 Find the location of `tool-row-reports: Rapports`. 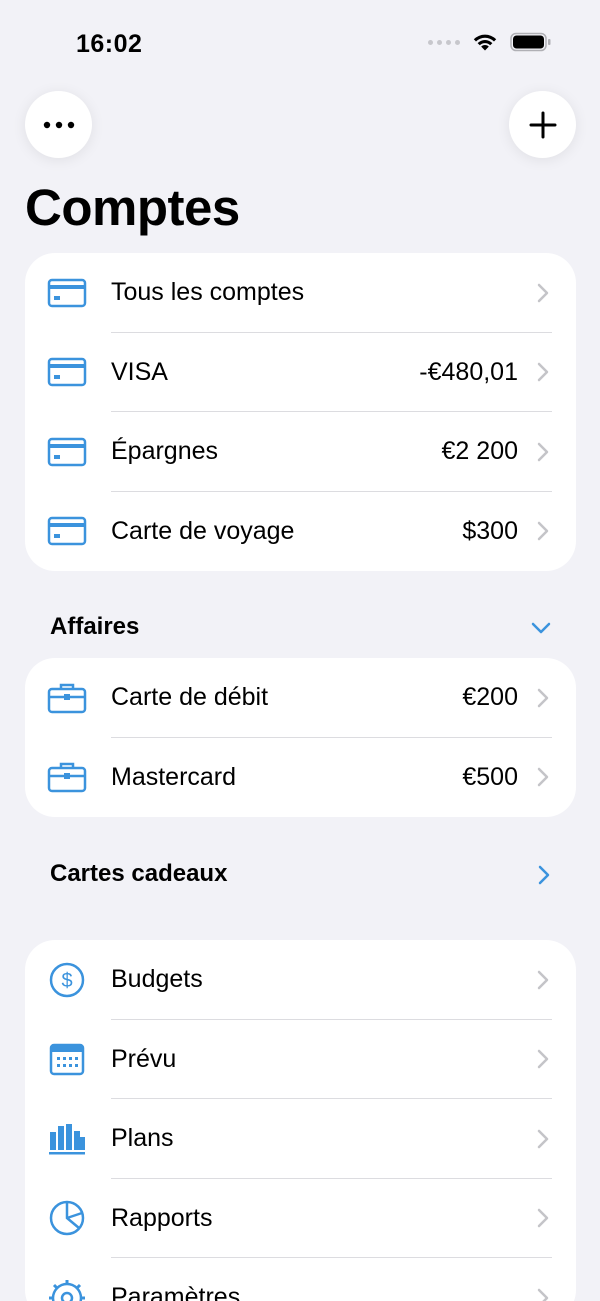

tool-row-reports: Rapports is located at coordinates (300, 1218).